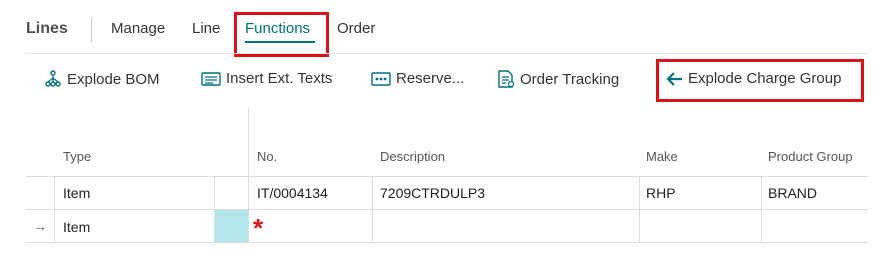 The image size is (883, 253). Describe the element at coordinates (211, 78) in the screenshot. I see `insert-text-icon` at that location.